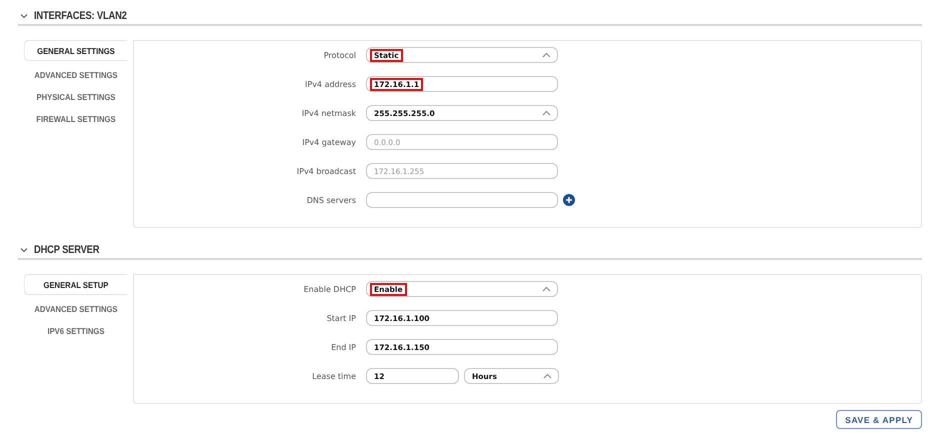  What do you see at coordinates (569, 200) in the screenshot?
I see `add-icon` at bounding box center [569, 200].